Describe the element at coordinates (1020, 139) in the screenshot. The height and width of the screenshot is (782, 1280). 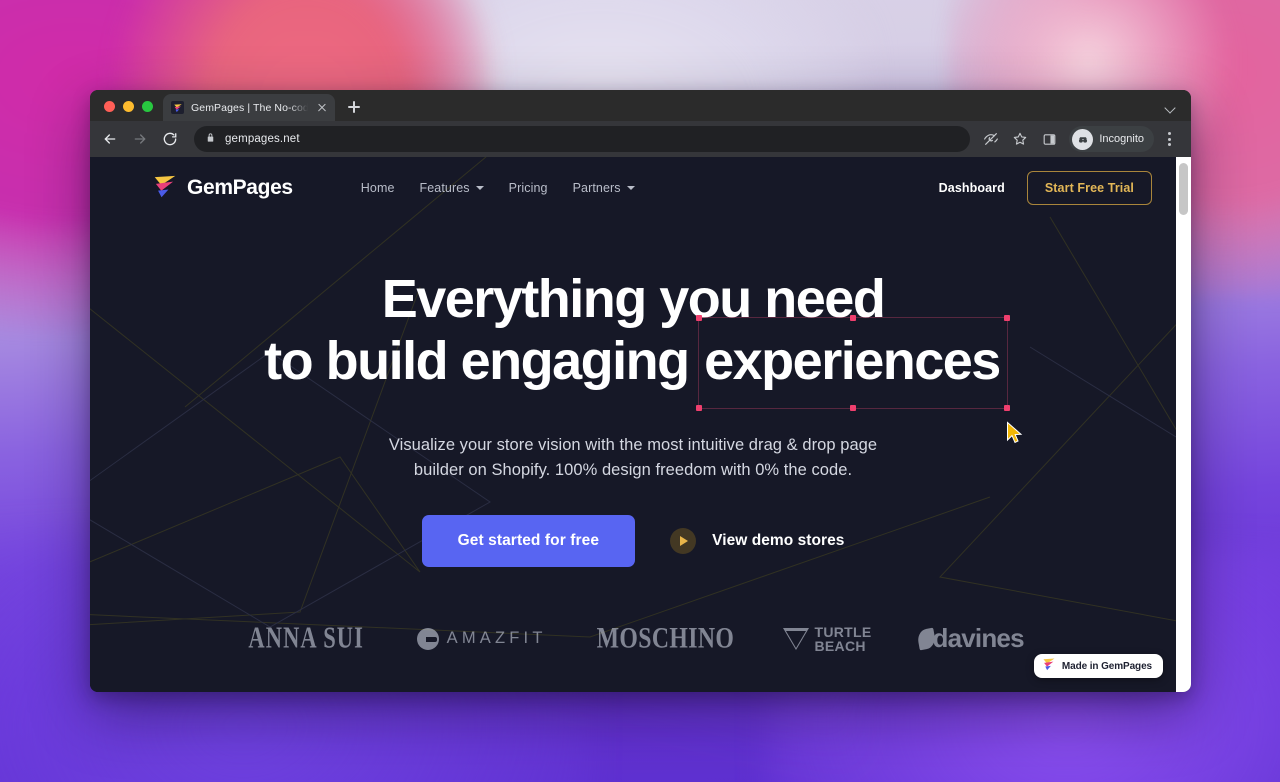
I see `bookmark-star-icon` at that location.